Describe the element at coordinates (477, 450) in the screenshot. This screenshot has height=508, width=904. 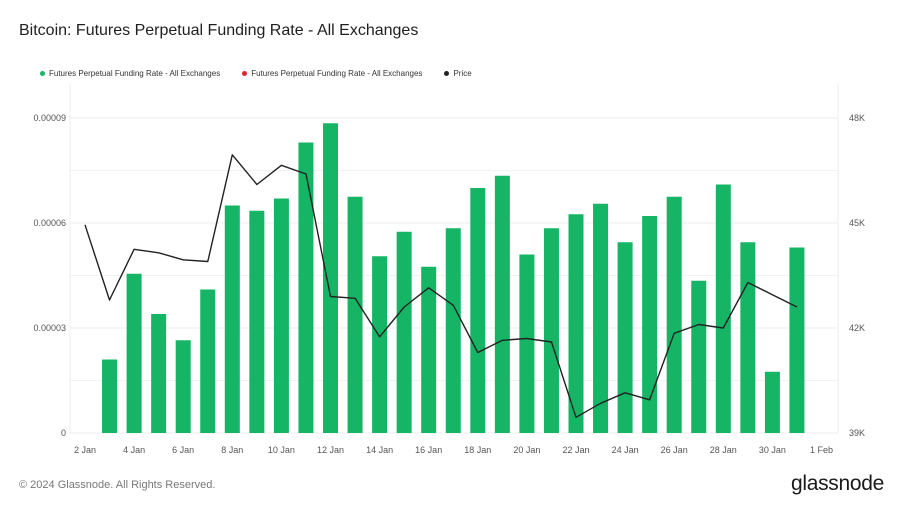
I see `x-tick-label: 18 Jan` at that location.